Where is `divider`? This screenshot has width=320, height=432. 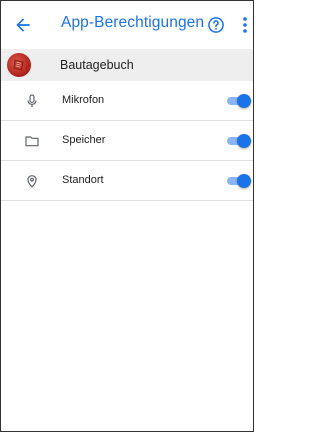
divider is located at coordinates (127, 200).